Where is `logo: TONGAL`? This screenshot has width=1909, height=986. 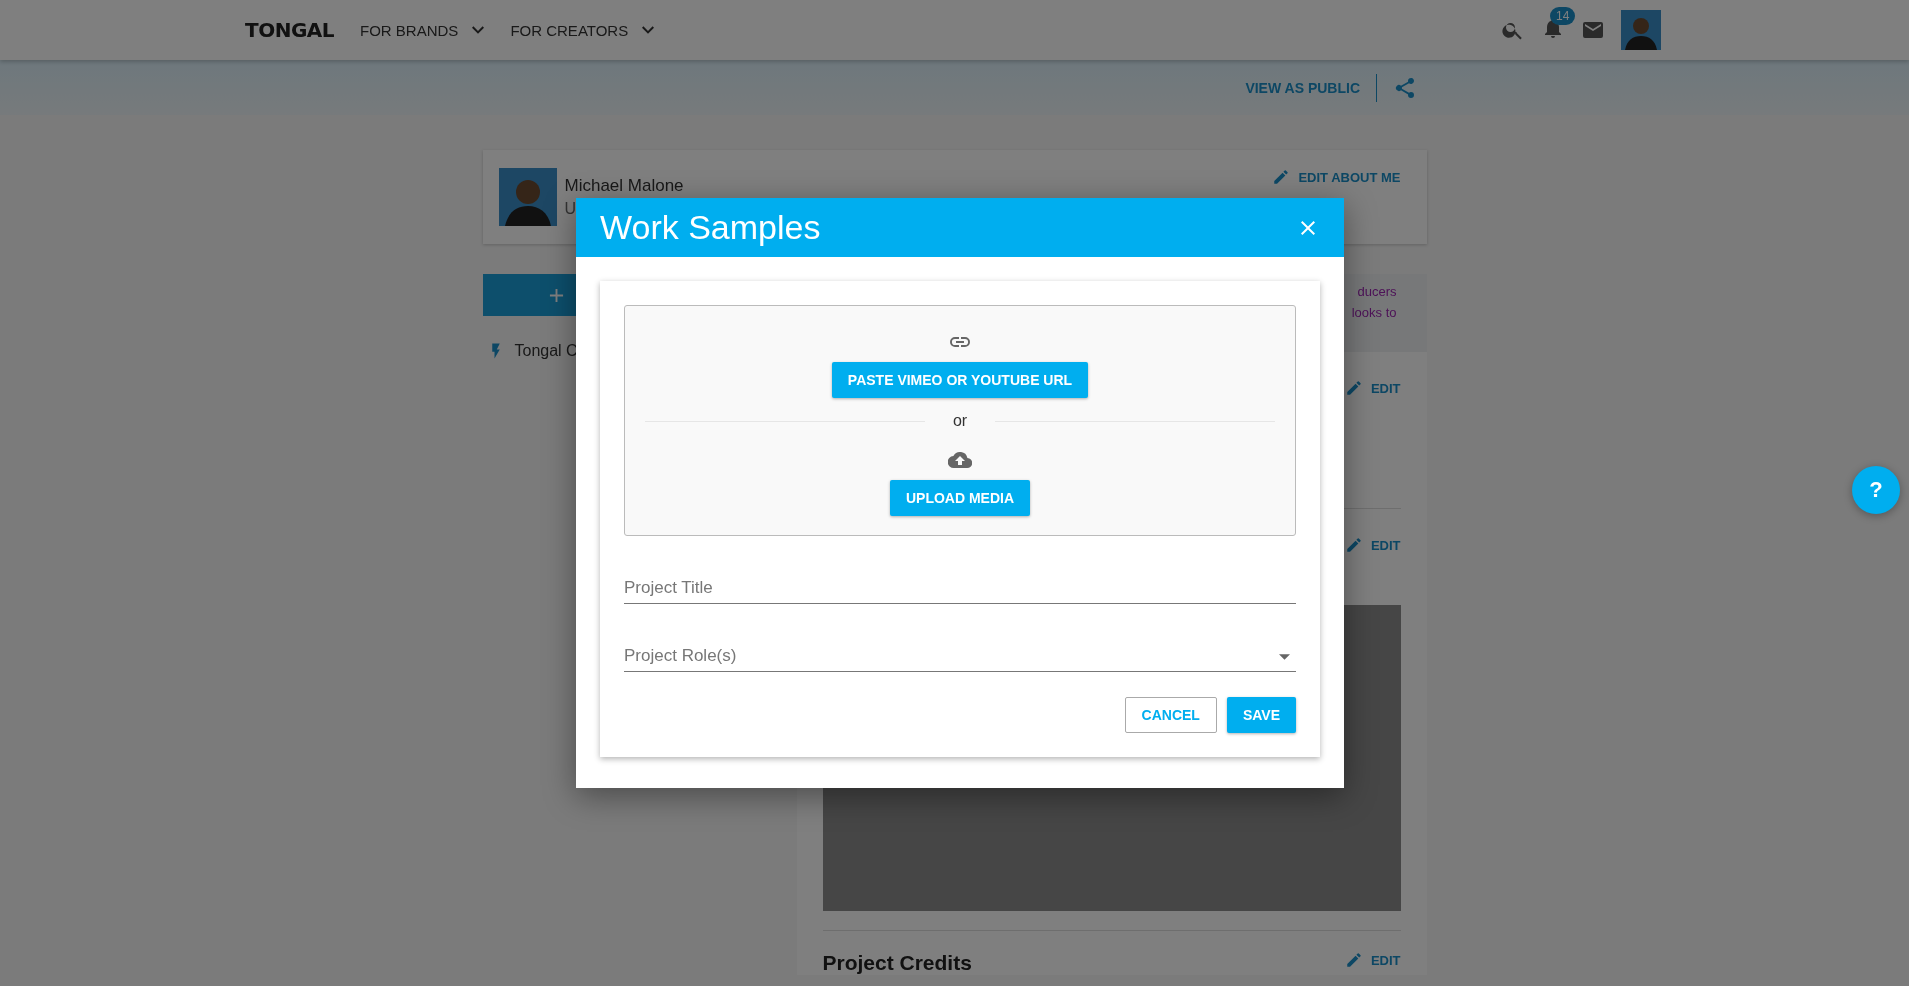
logo: TONGAL is located at coordinates (290, 30).